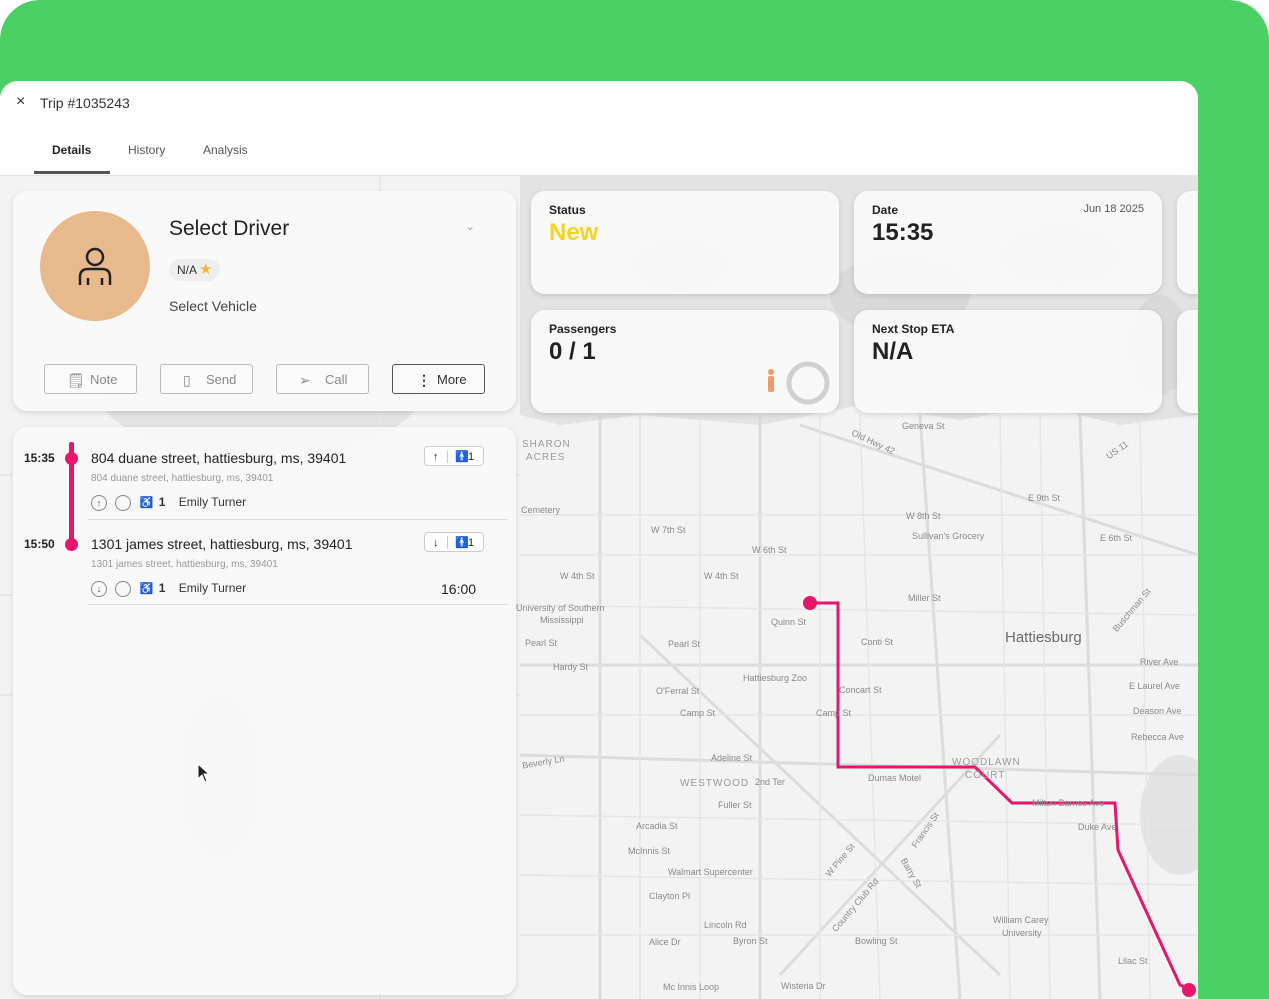 Image resolution: width=1269 pixels, height=999 pixels. I want to click on map-label: Clayton Pl, so click(670, 896).